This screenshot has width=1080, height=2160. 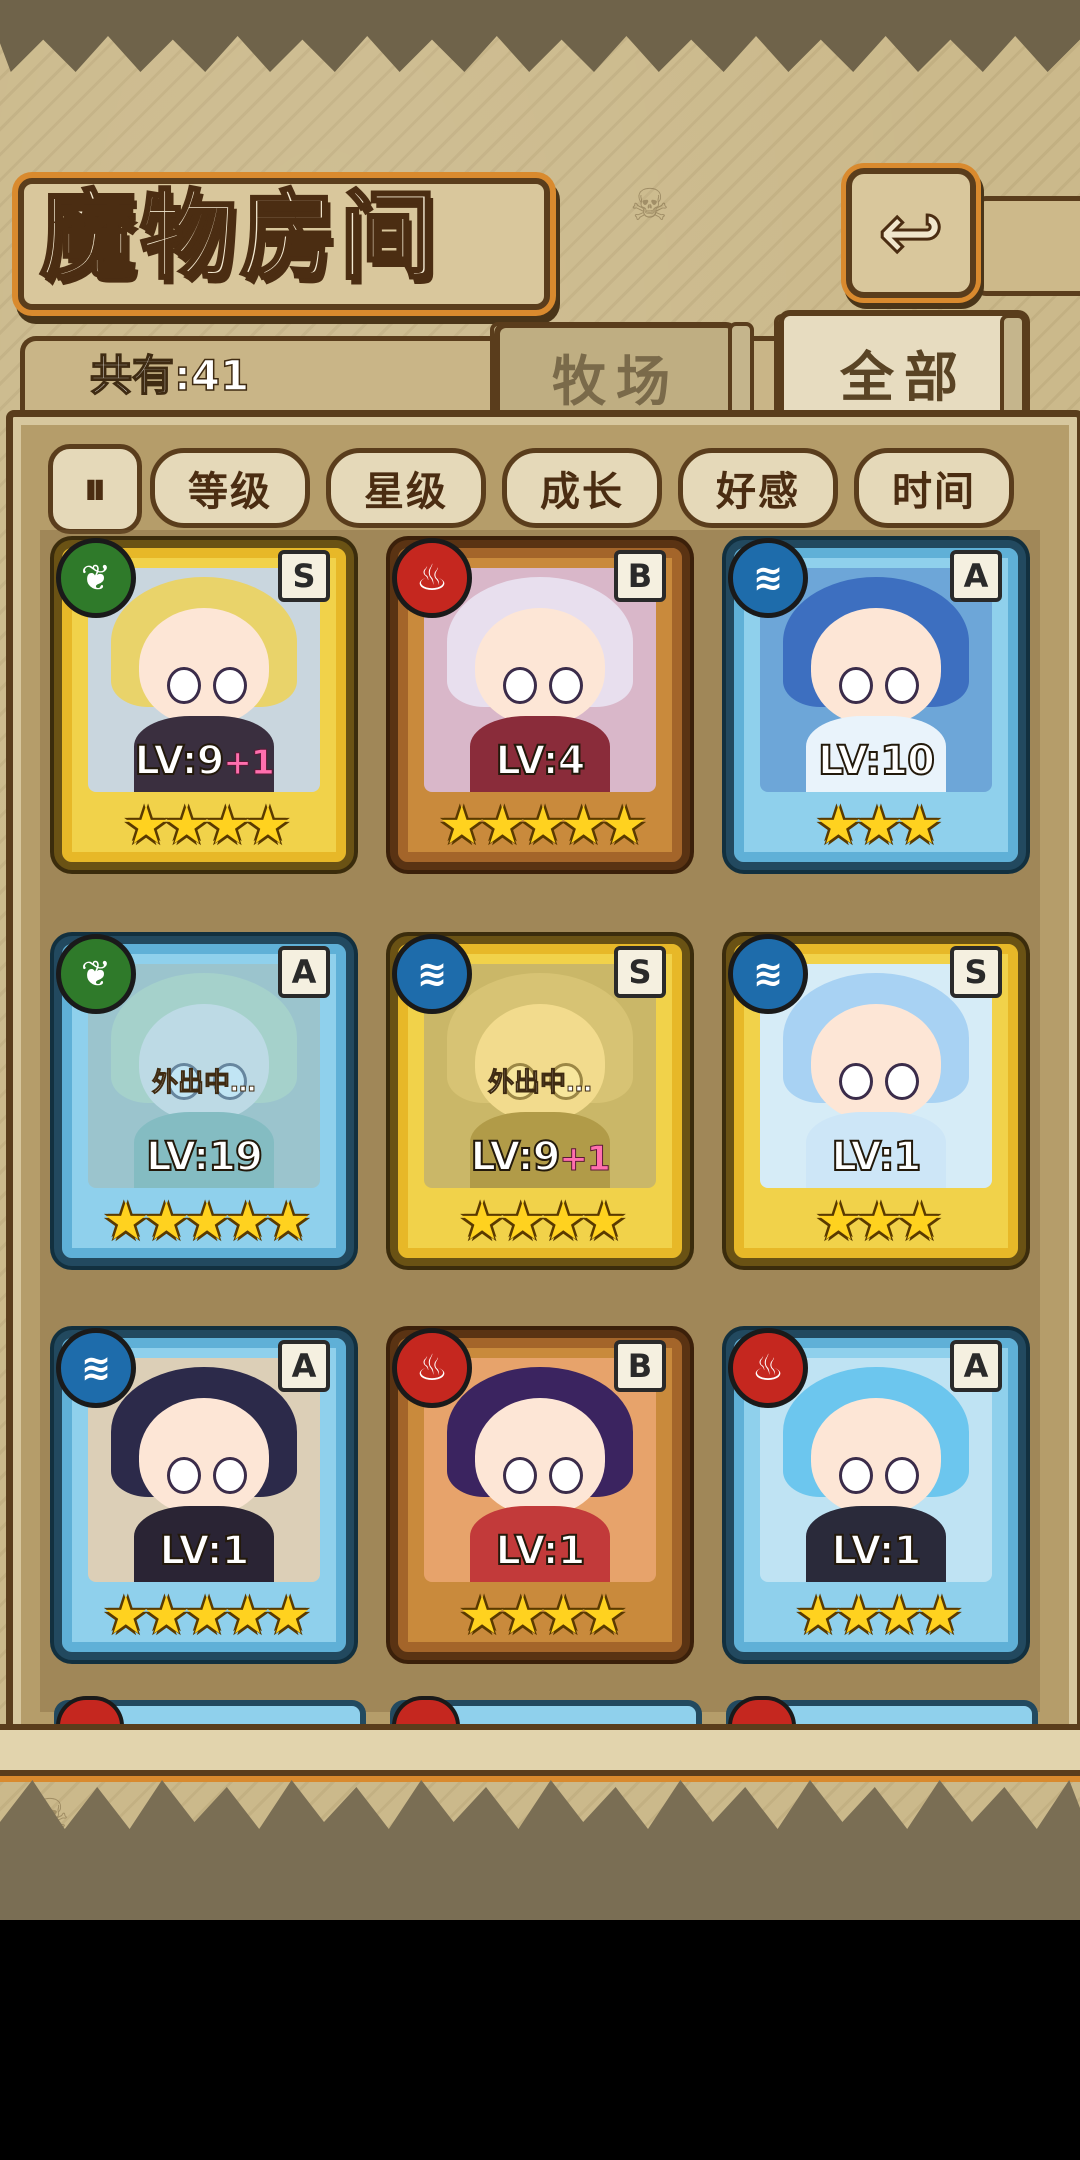 I want to click on back-button: ↩, so click(x=911, y=233).